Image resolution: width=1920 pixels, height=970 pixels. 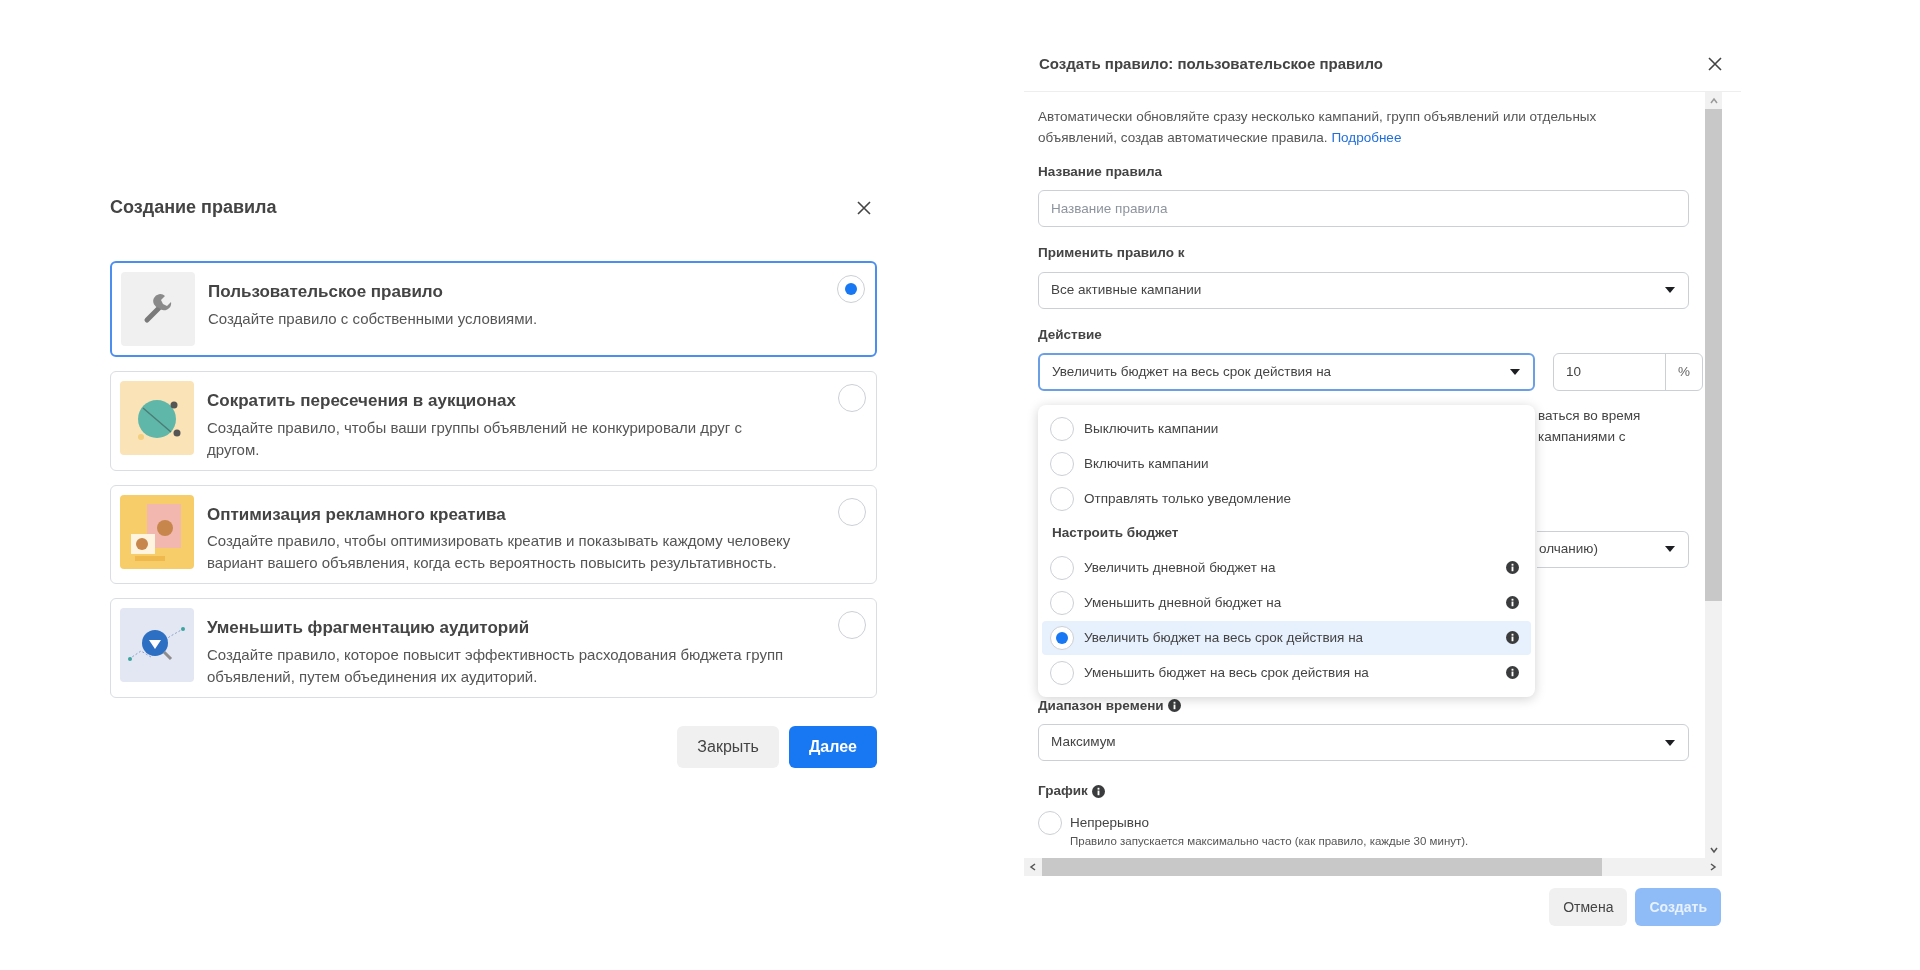 I want to click on secondary-button: Закрыть, so click(x=728, y=746).